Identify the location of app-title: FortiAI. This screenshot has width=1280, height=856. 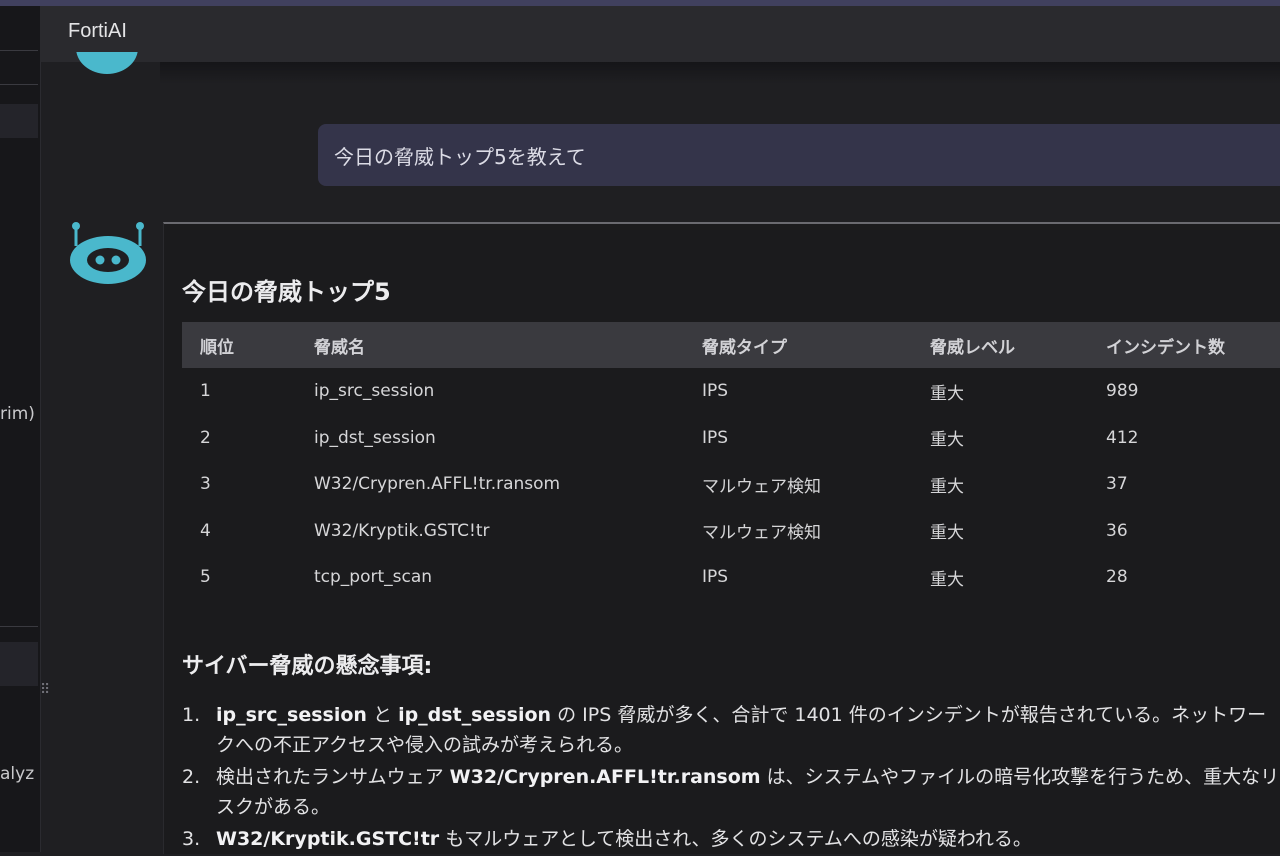
(97, 31).